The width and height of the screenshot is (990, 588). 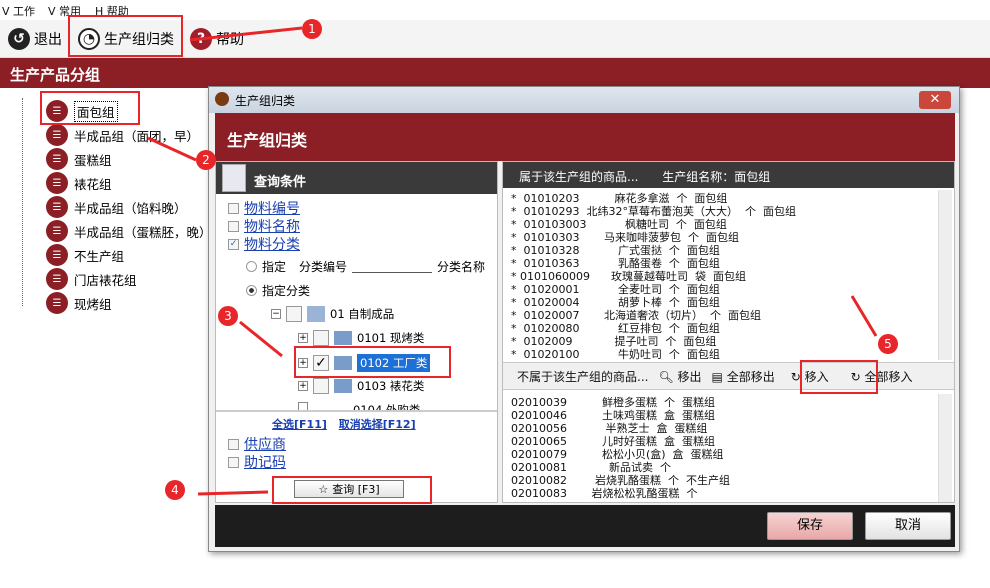 I want to click on annotation-5: 5, so click(x=888, y=344).